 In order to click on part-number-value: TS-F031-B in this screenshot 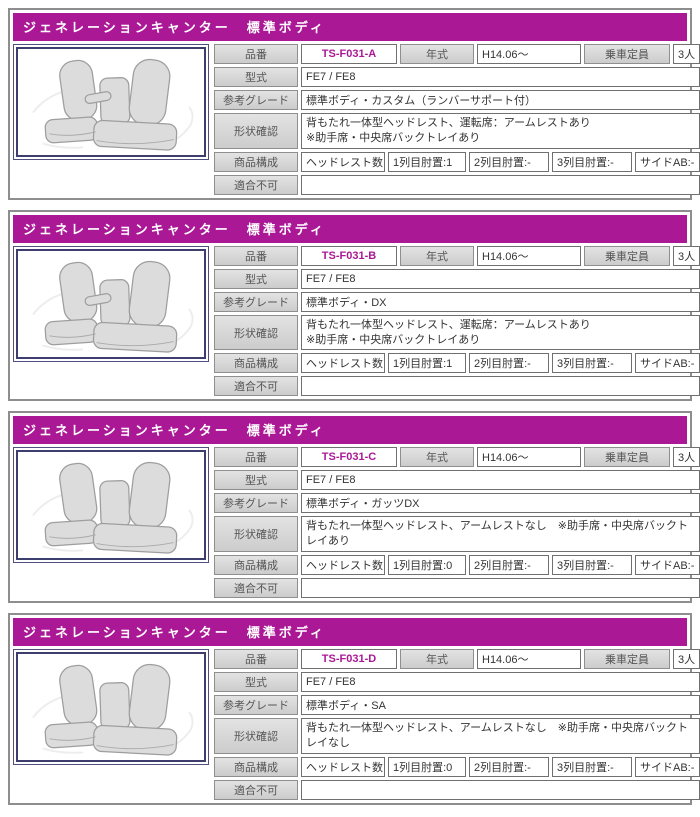, I will do `click(349, 255)`.